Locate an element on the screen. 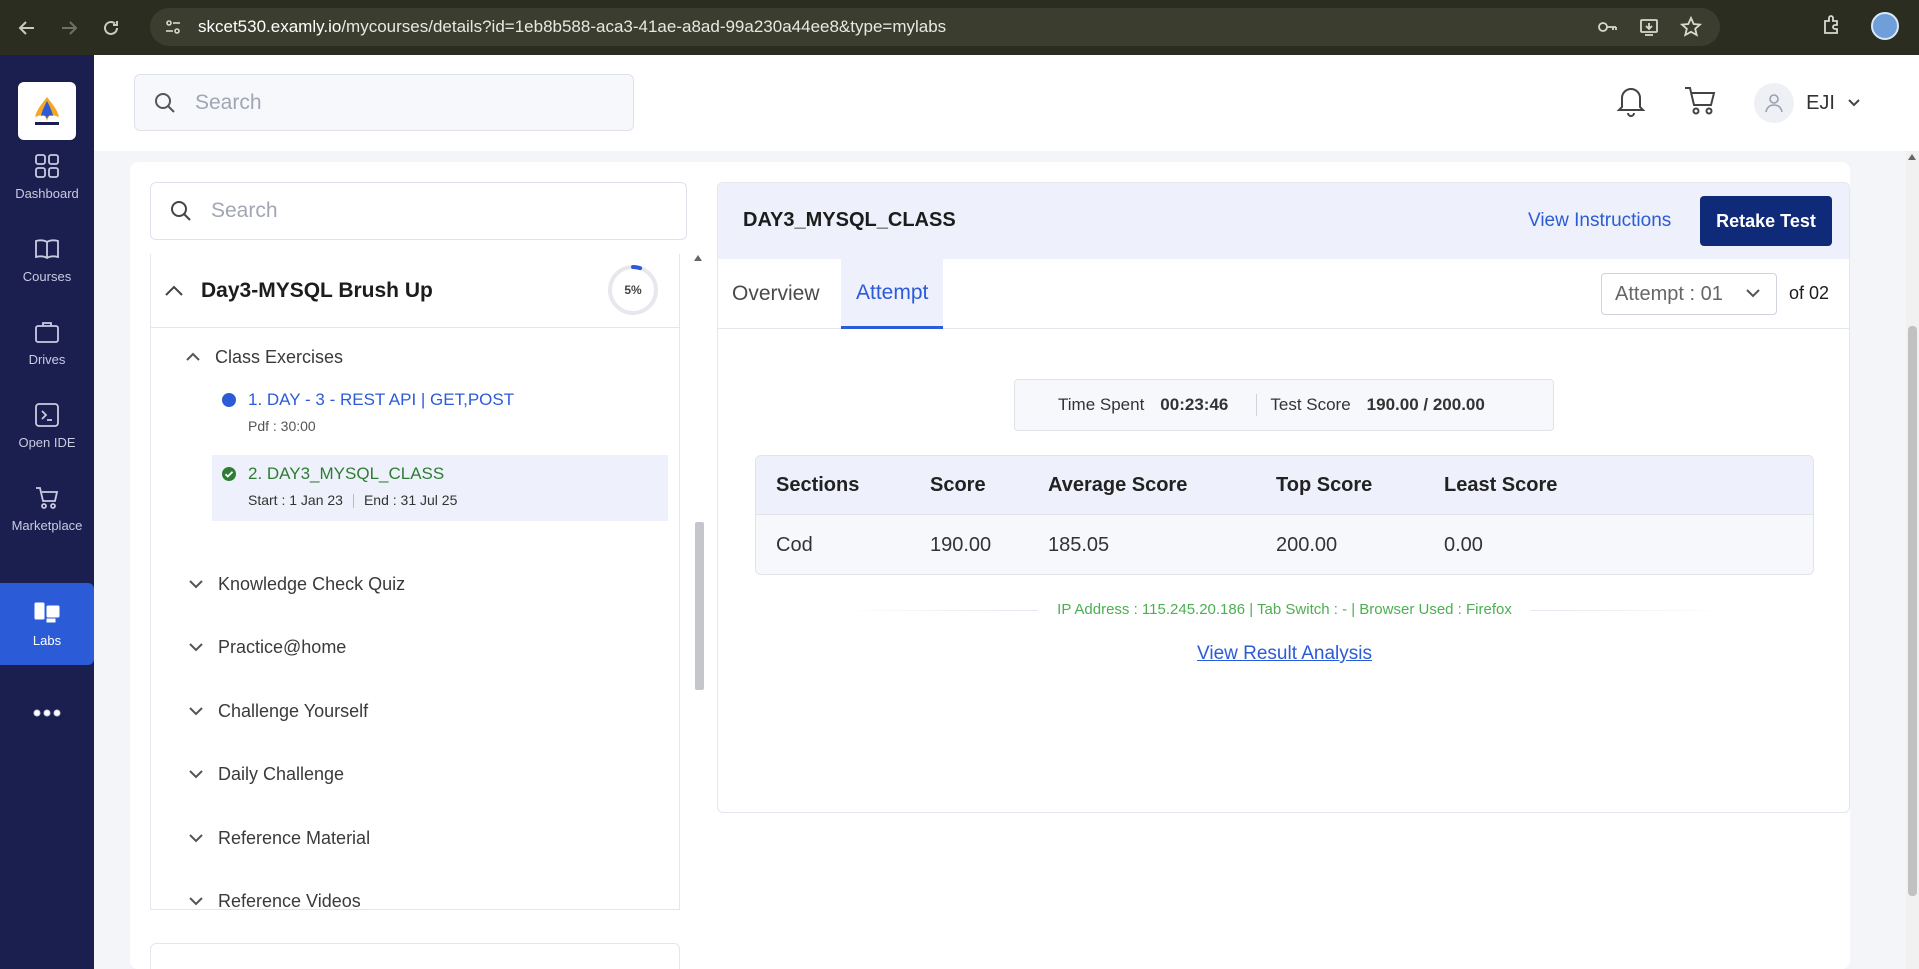 Image resolution: width=1919 pixels, height=969 pixels. item-meta: Pdf : 30:00 is located at coordinates (282, 426).